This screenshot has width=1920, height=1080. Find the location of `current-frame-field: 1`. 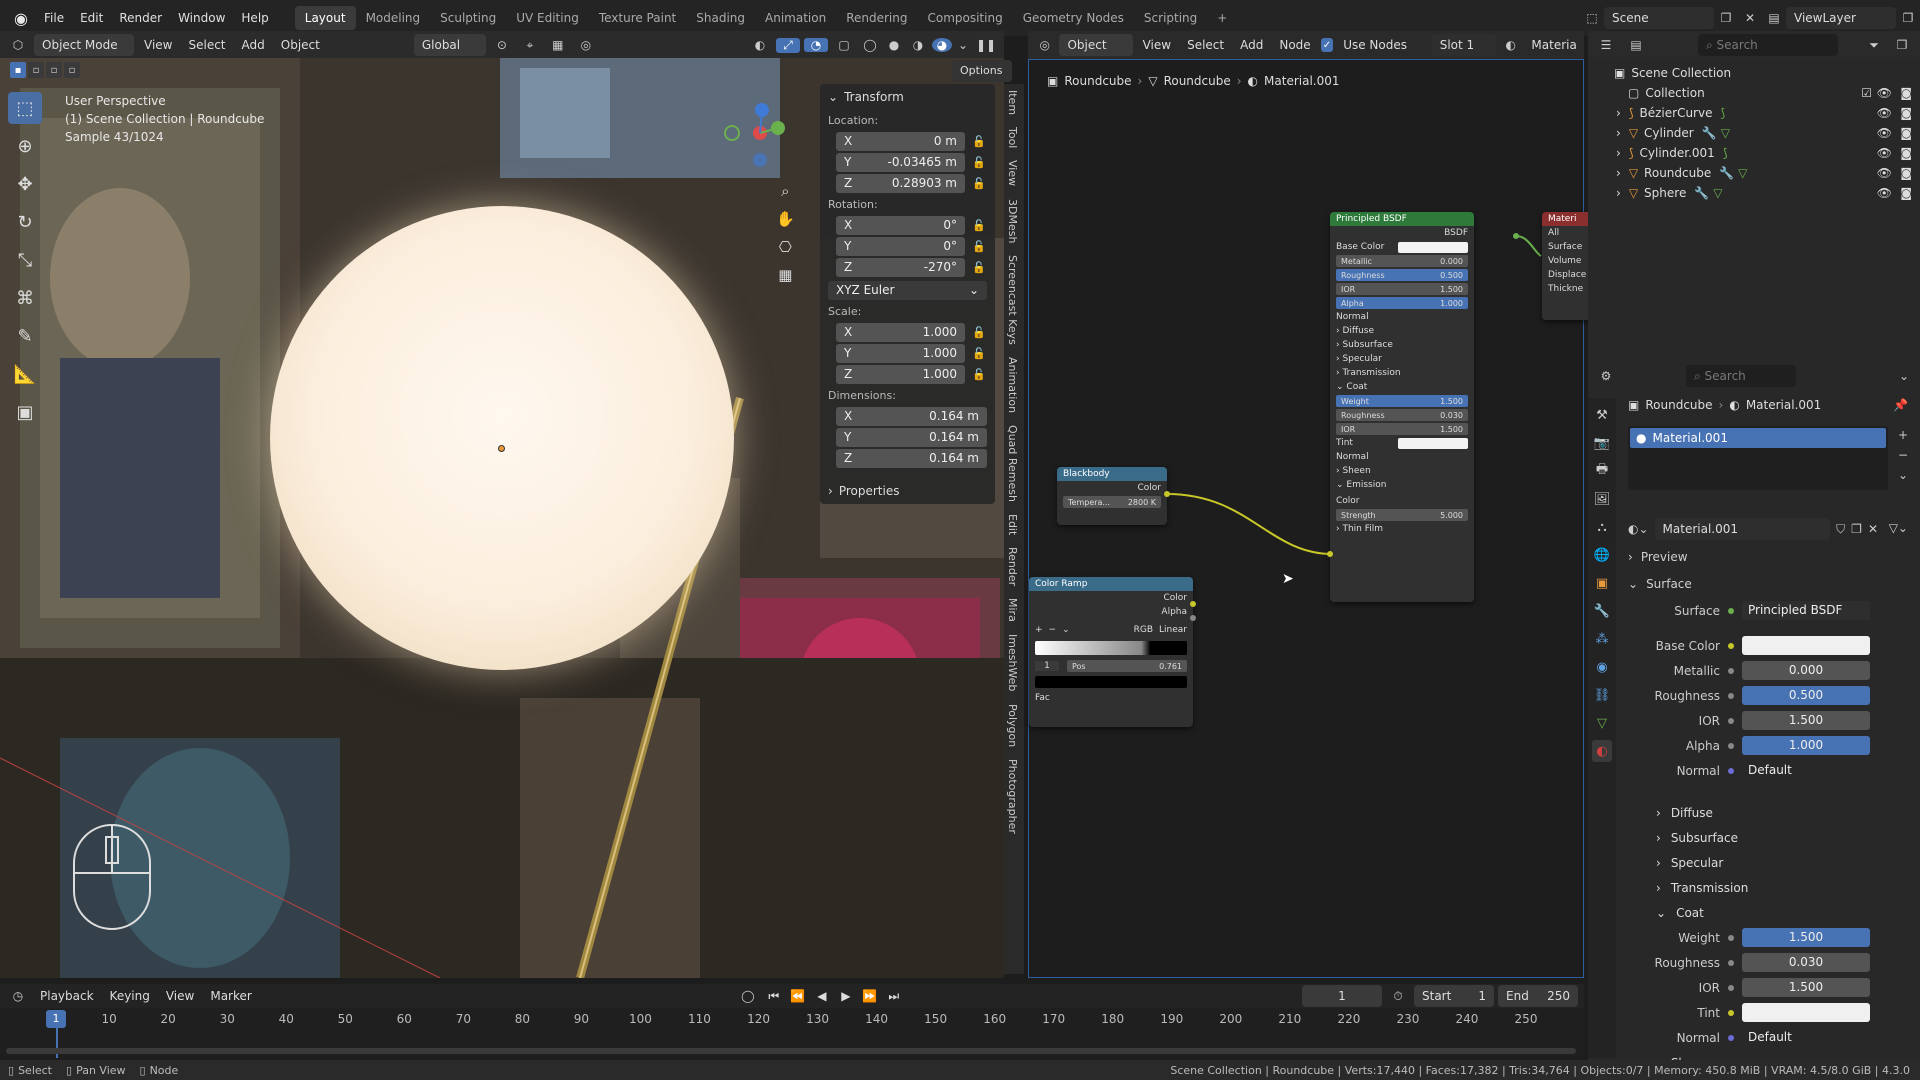

current-frame-field: 1 is located at coordinates (1342, 996).